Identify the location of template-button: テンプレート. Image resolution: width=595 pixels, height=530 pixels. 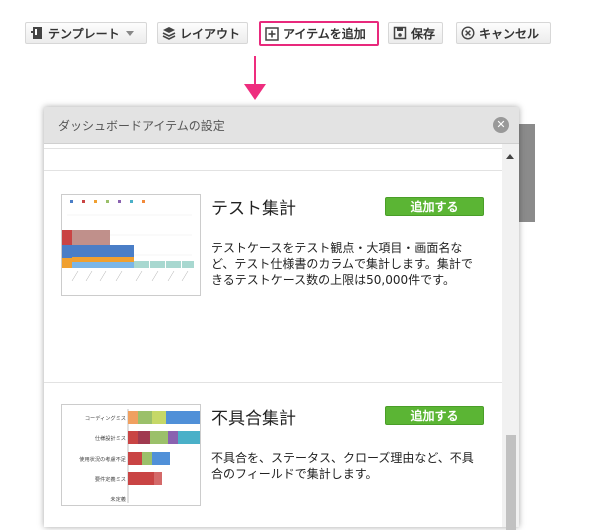
(86, 33).